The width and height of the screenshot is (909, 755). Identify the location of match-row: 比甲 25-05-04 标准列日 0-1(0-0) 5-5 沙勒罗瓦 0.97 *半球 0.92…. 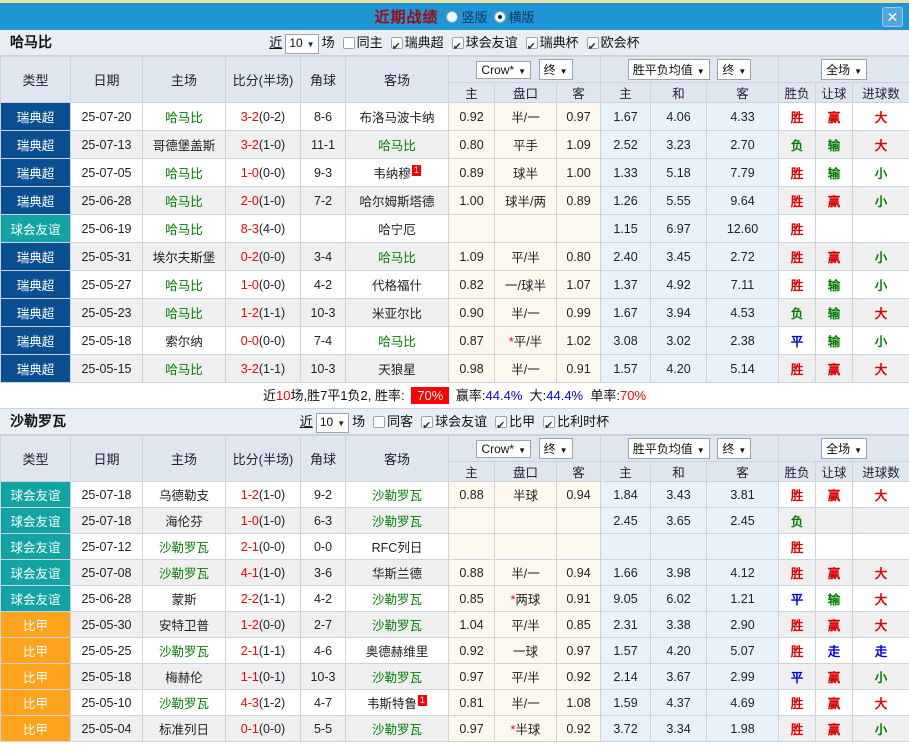
(454, 728).